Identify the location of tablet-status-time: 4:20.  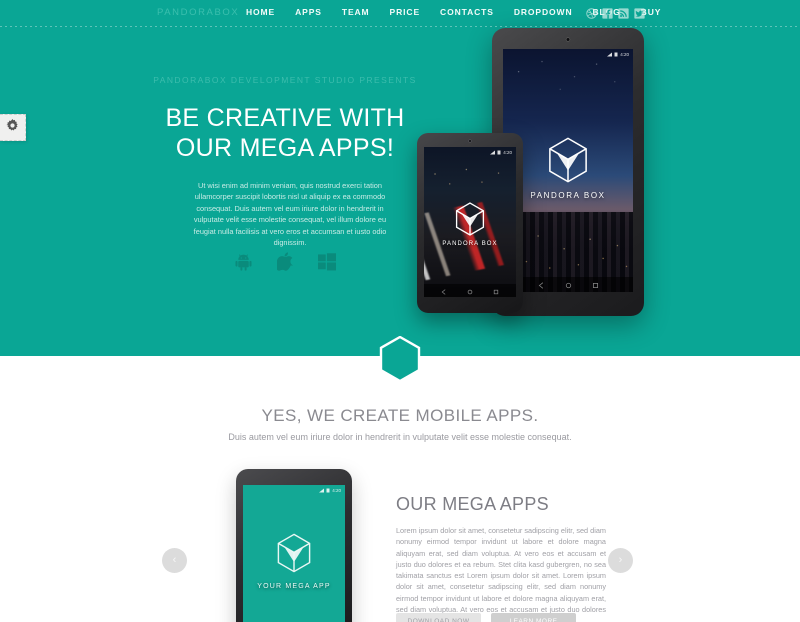
(624, 54).